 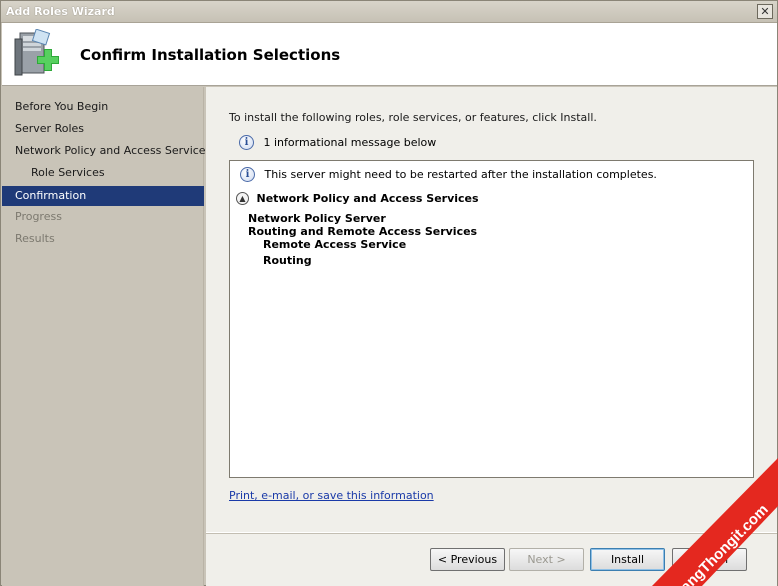 What do you see at coordinates (350, 142) in the screenshot?
I see `info-message-text: 1 informational message below` at bounding box center [350, 142].